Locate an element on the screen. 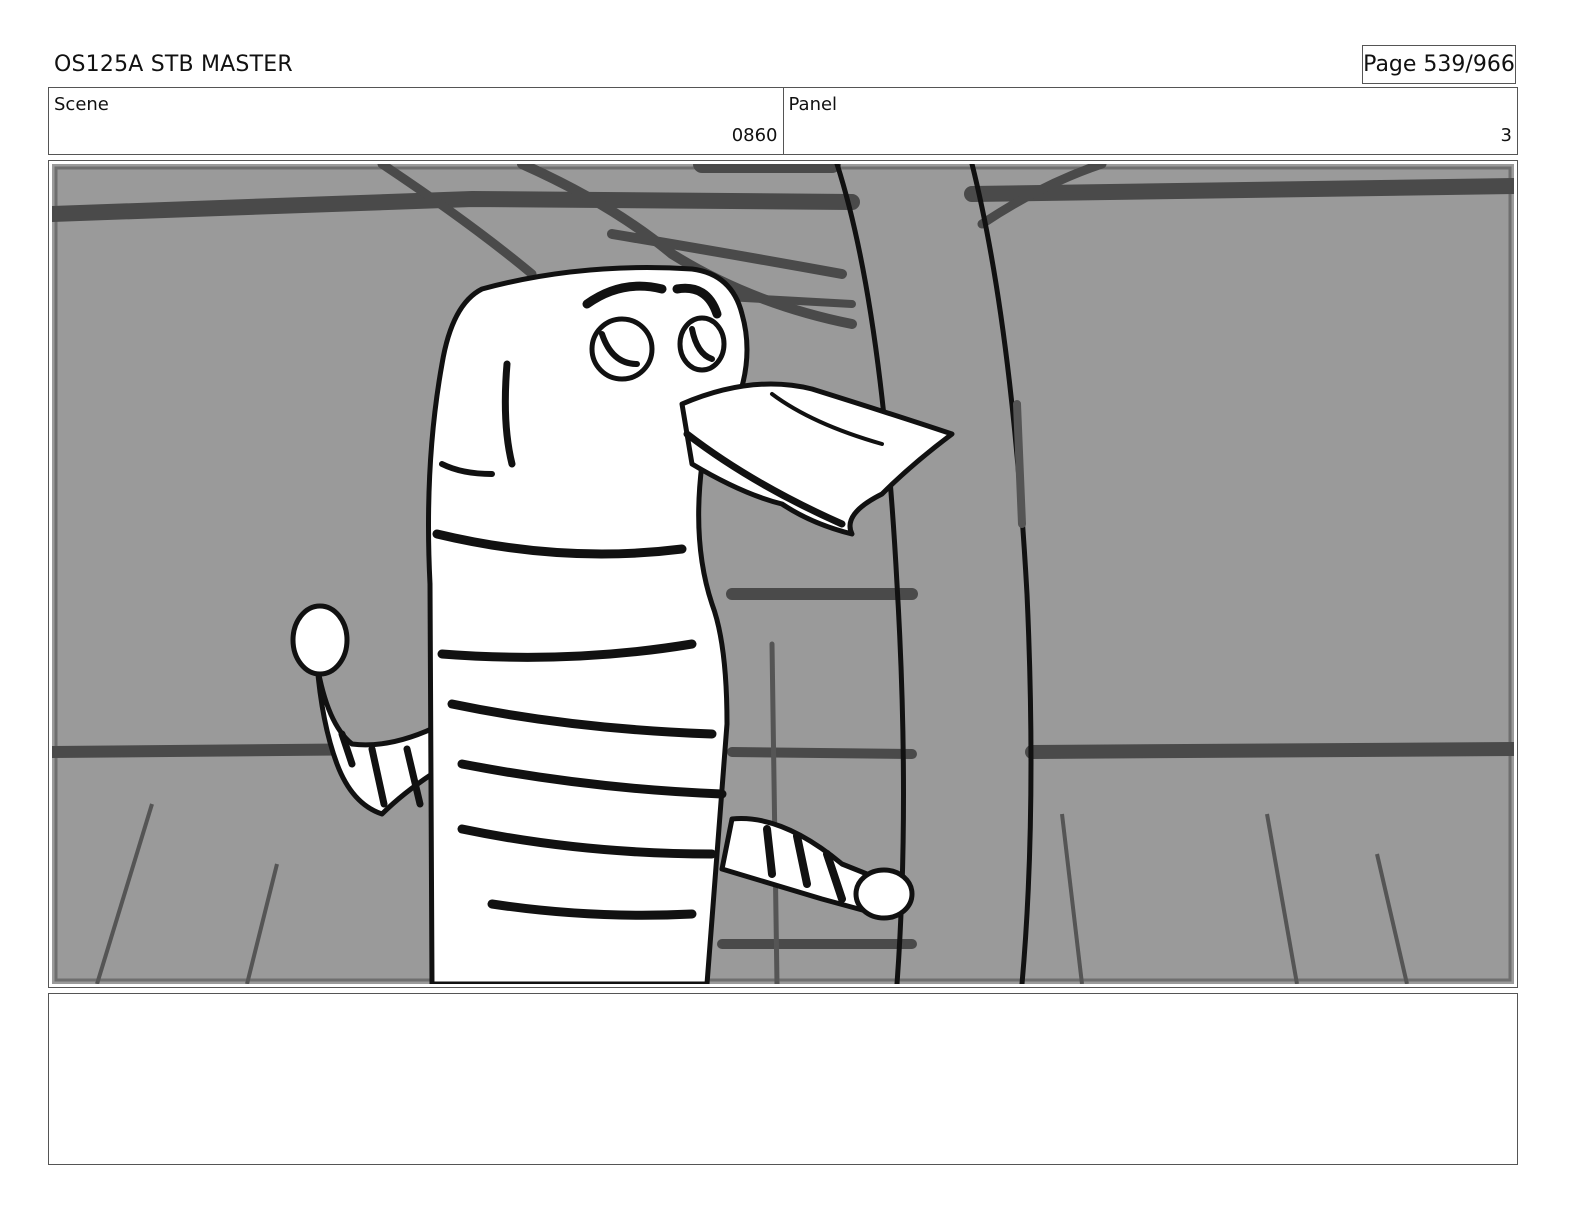  scene-label: Scene is located at coordinates (81, 104).